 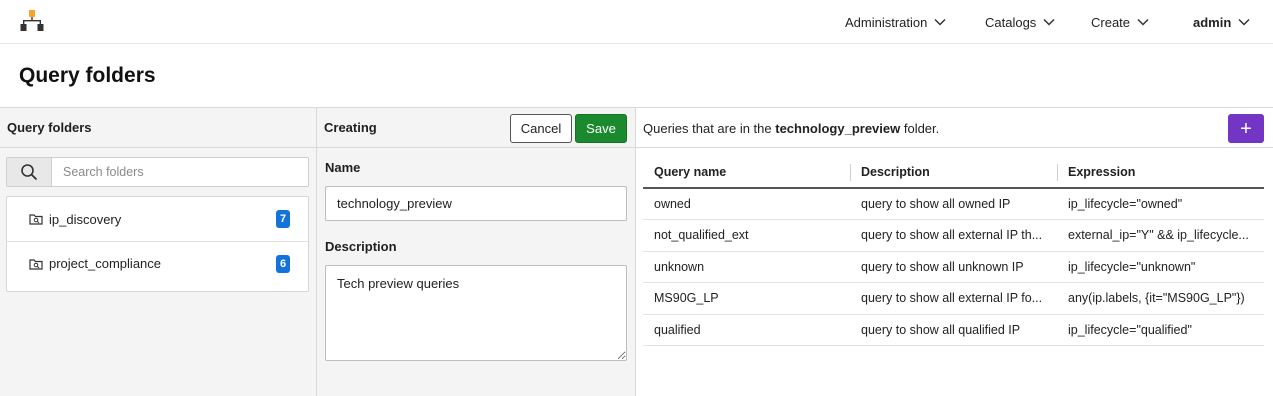 I want to click on editor-header: Creating Cancel Save, so click(x=476, y=128).